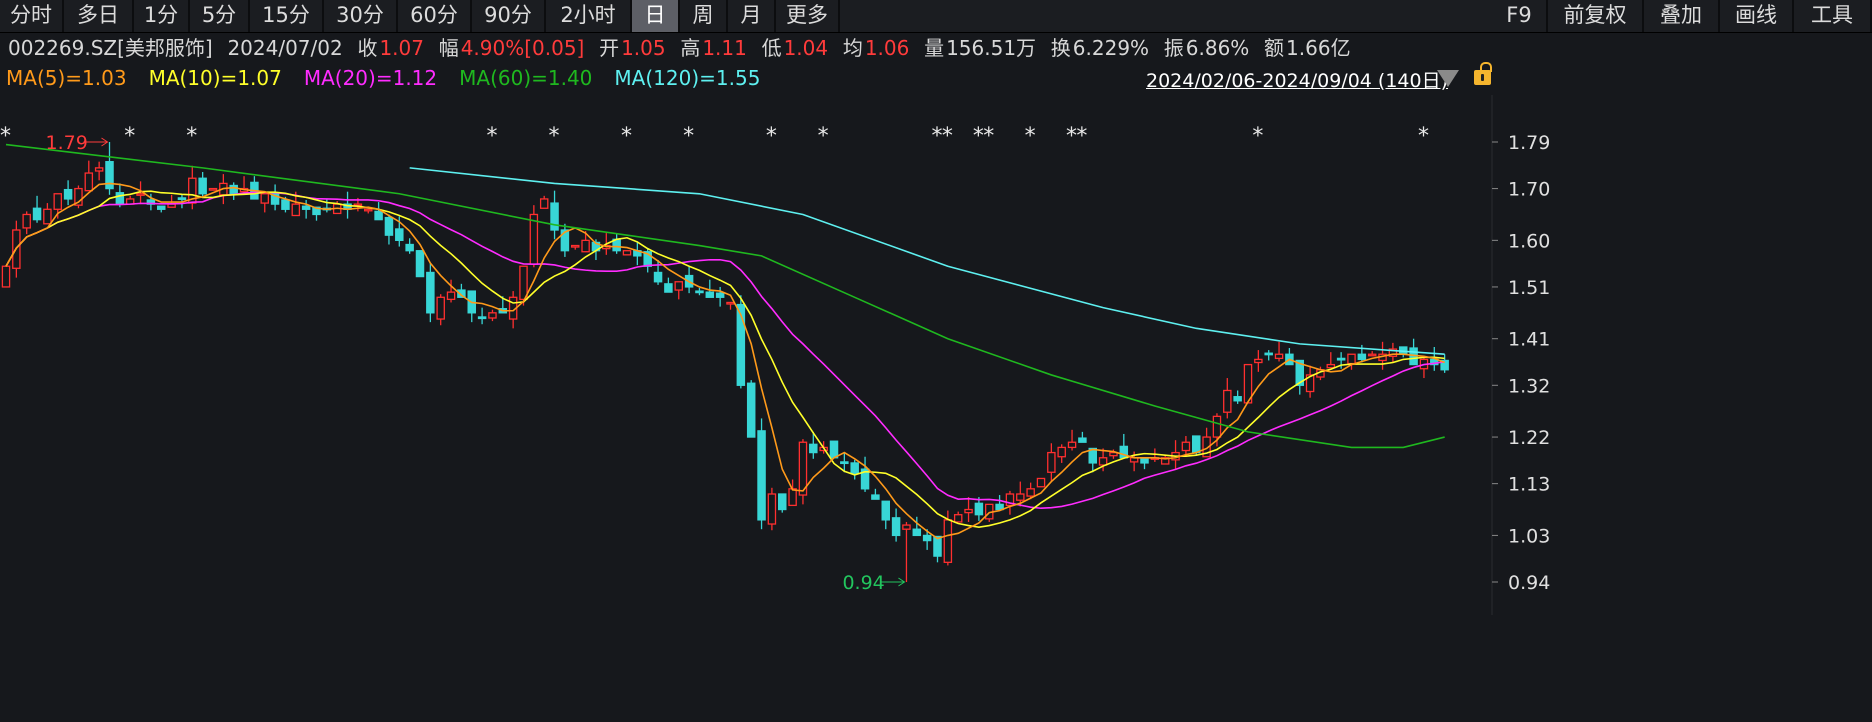 The width and height of the screenshot is (1872, 722). I want to click on close-value: 1.07, so click(401, 48).